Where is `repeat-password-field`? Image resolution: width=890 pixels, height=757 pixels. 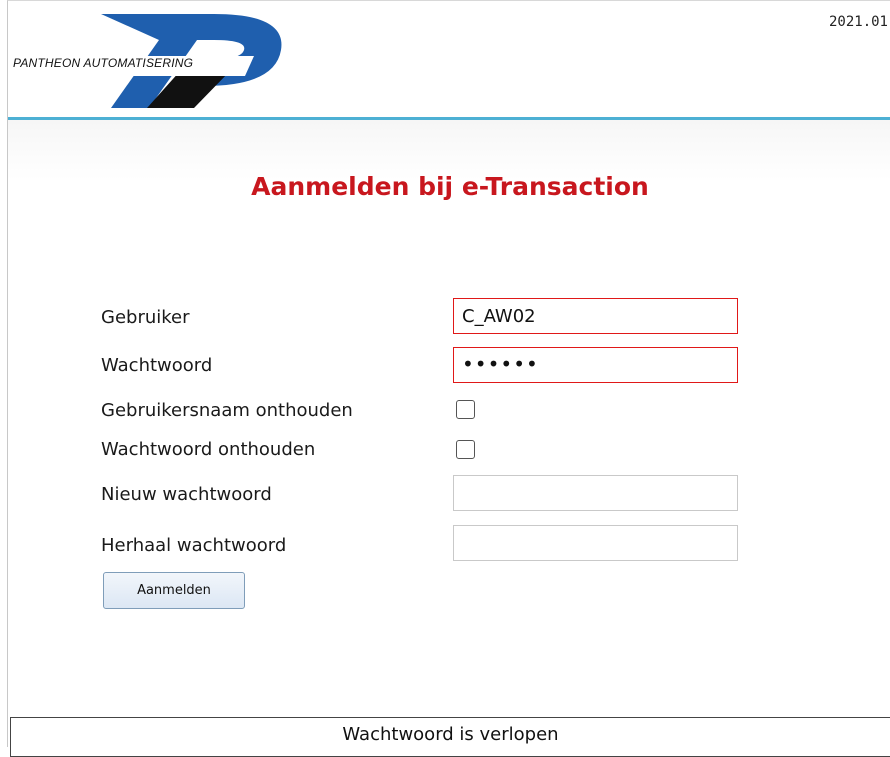
repeat-password-field is located at coordinates (595, 543).